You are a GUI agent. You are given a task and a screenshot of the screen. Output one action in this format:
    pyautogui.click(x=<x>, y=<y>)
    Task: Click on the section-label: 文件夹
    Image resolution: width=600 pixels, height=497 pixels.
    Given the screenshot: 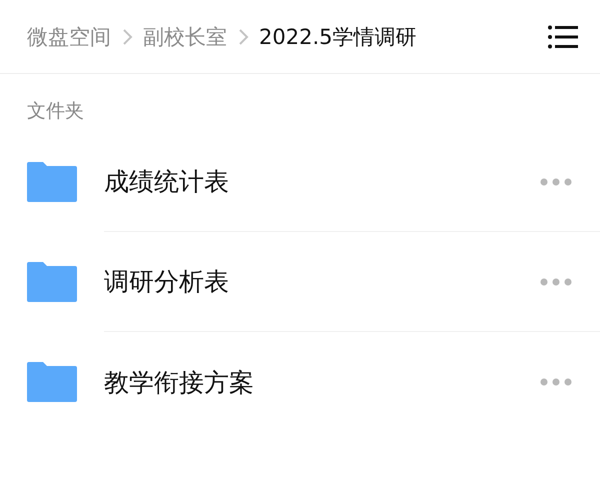 What is the action you would take?
    pyautogui.click(x=55, y=111)
    